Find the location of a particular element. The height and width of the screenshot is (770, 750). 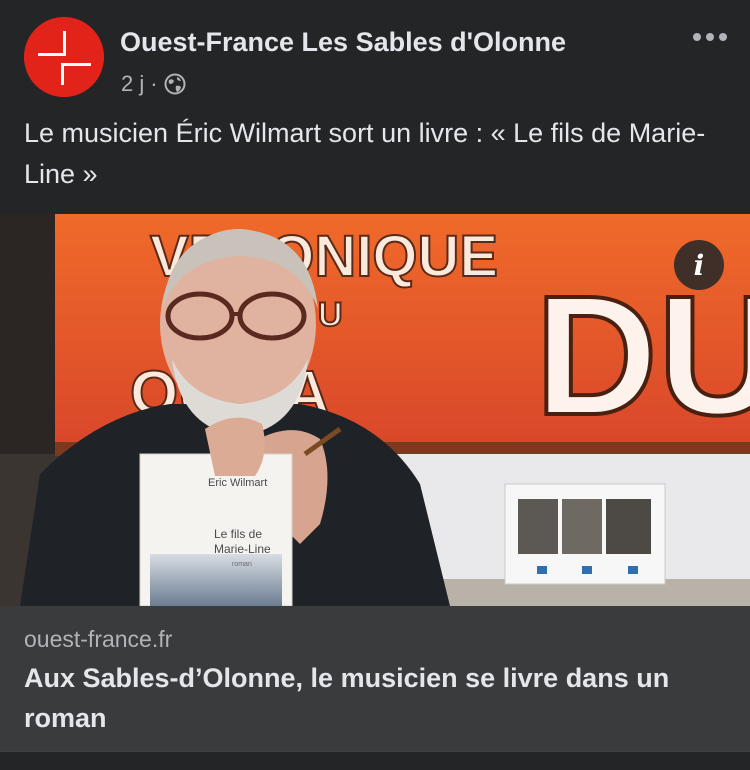

more-options-icon is located at coordinates (710, 37).